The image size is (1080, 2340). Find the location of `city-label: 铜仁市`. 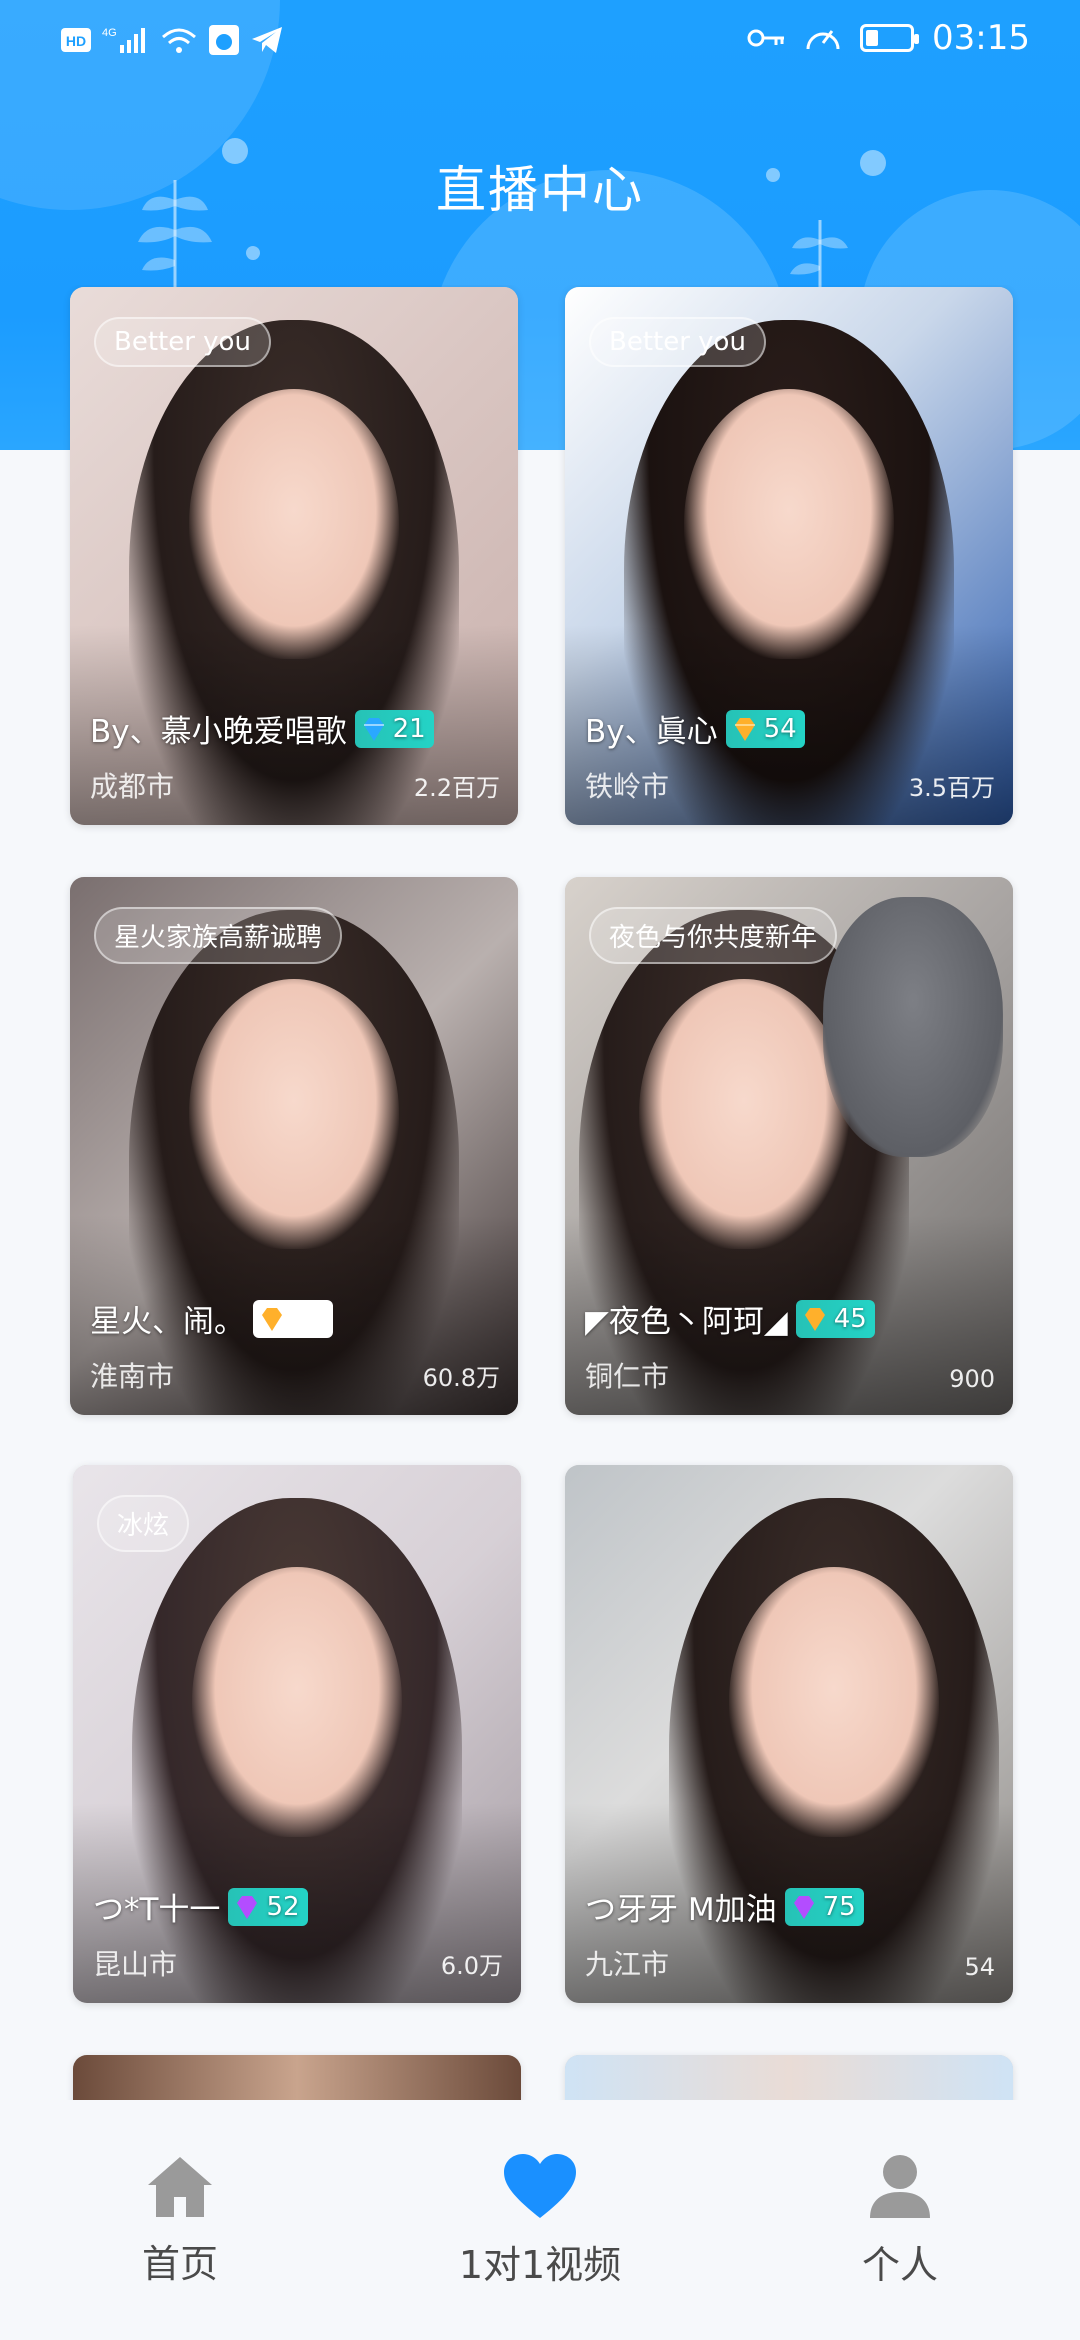

city-label: 铜仁市 is located at coordinates (627, 1376).